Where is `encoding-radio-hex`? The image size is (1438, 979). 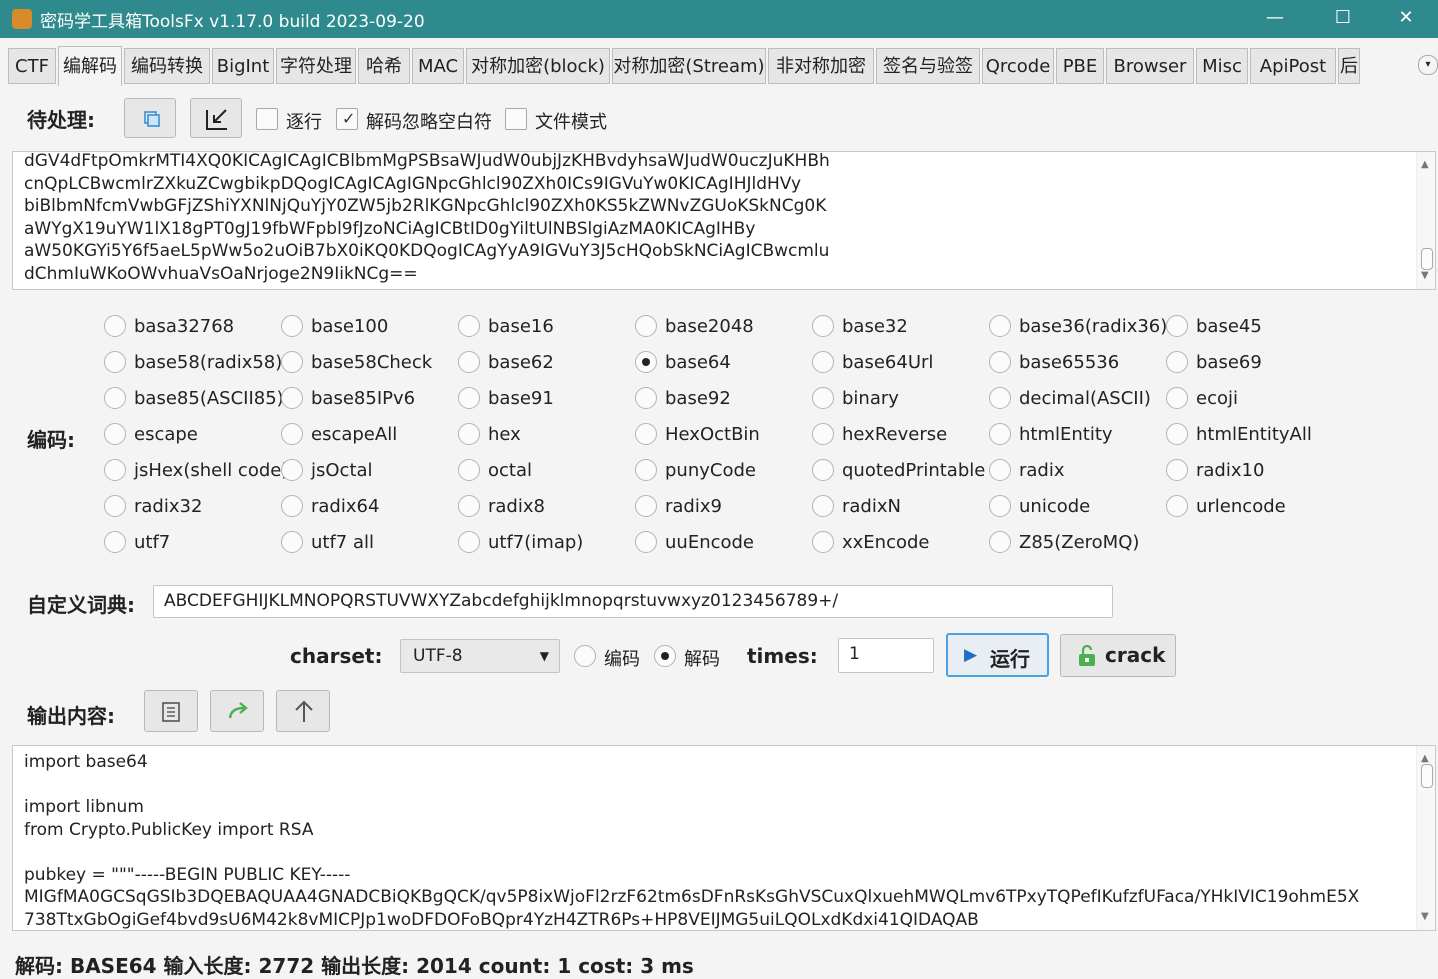 encoding-radio-hex is located at coordinates (469, 434).